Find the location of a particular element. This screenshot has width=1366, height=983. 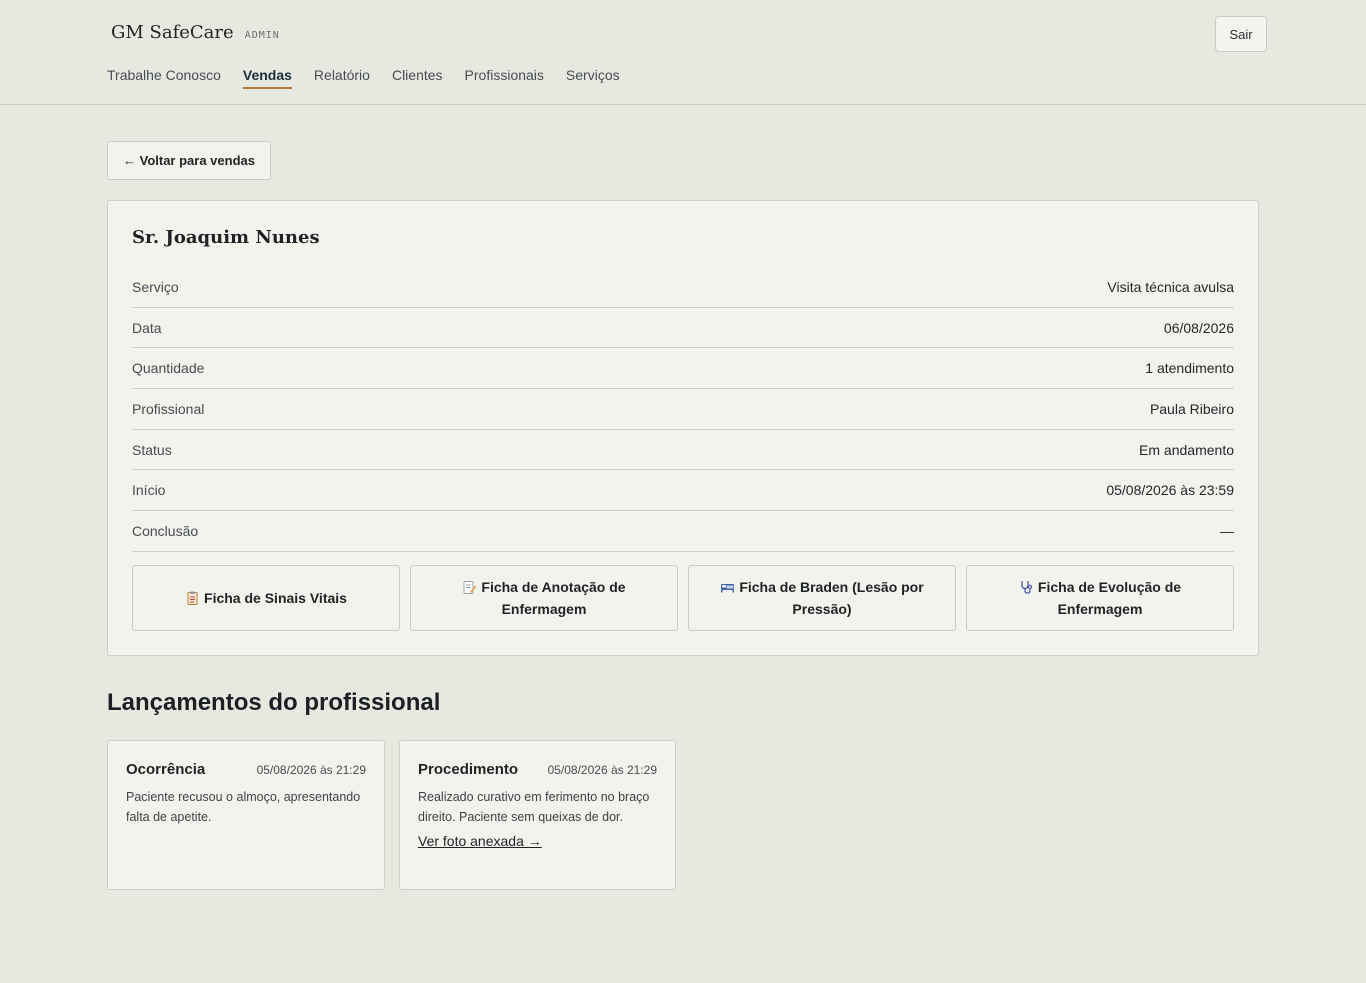

detail-label: Conclusão is located at coordinates (165, 530).